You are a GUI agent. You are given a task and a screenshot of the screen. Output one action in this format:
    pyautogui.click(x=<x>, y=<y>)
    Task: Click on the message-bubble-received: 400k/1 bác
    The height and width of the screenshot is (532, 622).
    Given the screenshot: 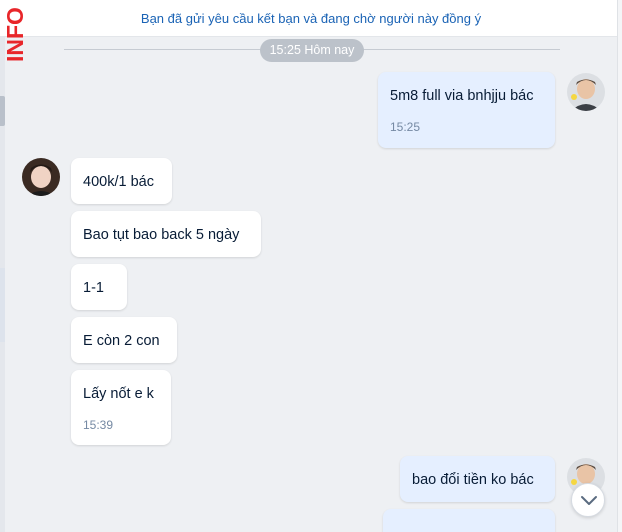 What is the action you would take?
    pyautogui.click(x=121, y=181)
    